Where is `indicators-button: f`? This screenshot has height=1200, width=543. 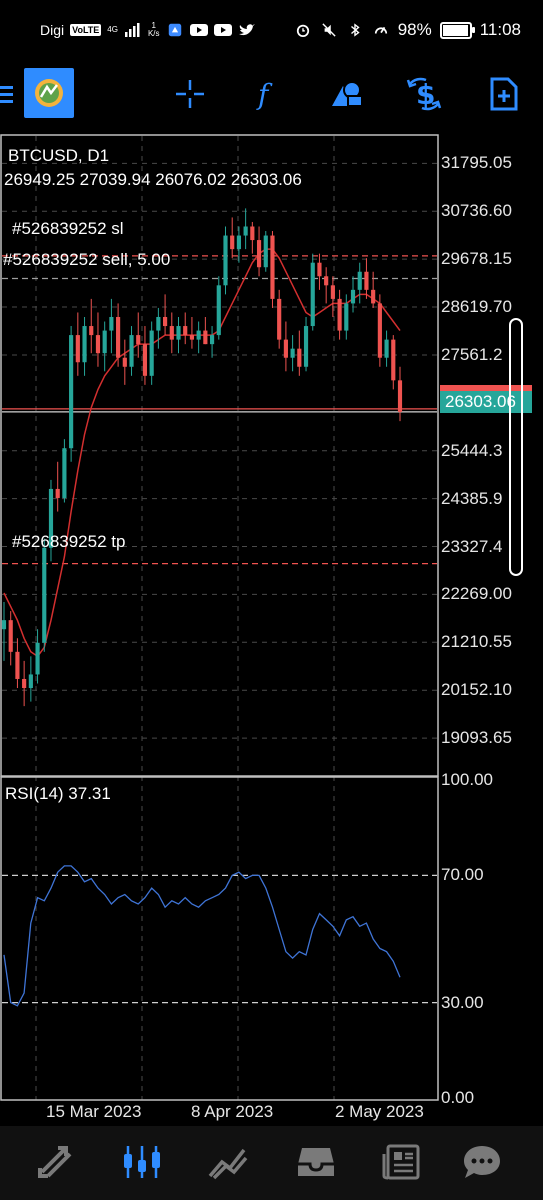
indicators-button: f is located at coordinates (266, 94).